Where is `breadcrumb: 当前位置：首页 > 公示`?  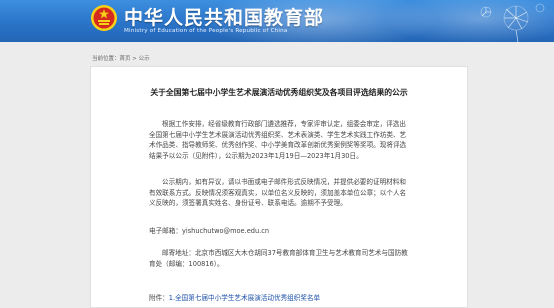 breadcrumb: 当前位置：首页 > 公示 is located at coordinates (121, 58).